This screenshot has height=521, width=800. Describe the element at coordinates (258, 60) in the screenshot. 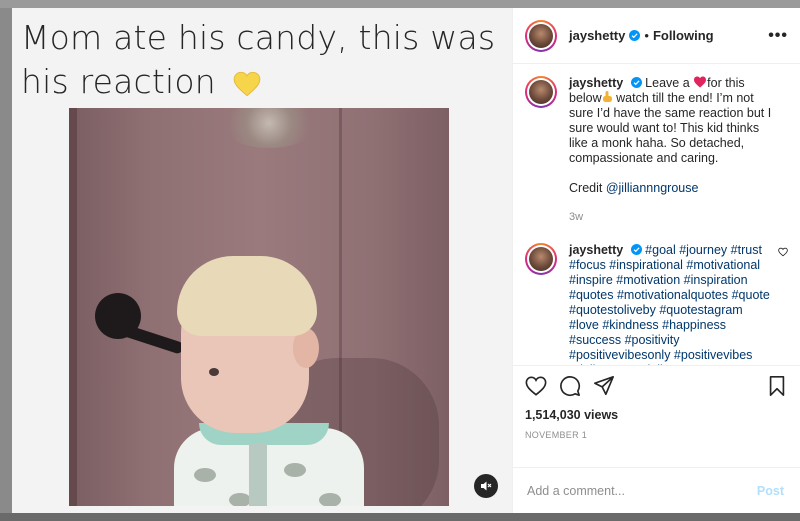

I see `media-caption: Mom ate his candy, this was his reaction` at that location.